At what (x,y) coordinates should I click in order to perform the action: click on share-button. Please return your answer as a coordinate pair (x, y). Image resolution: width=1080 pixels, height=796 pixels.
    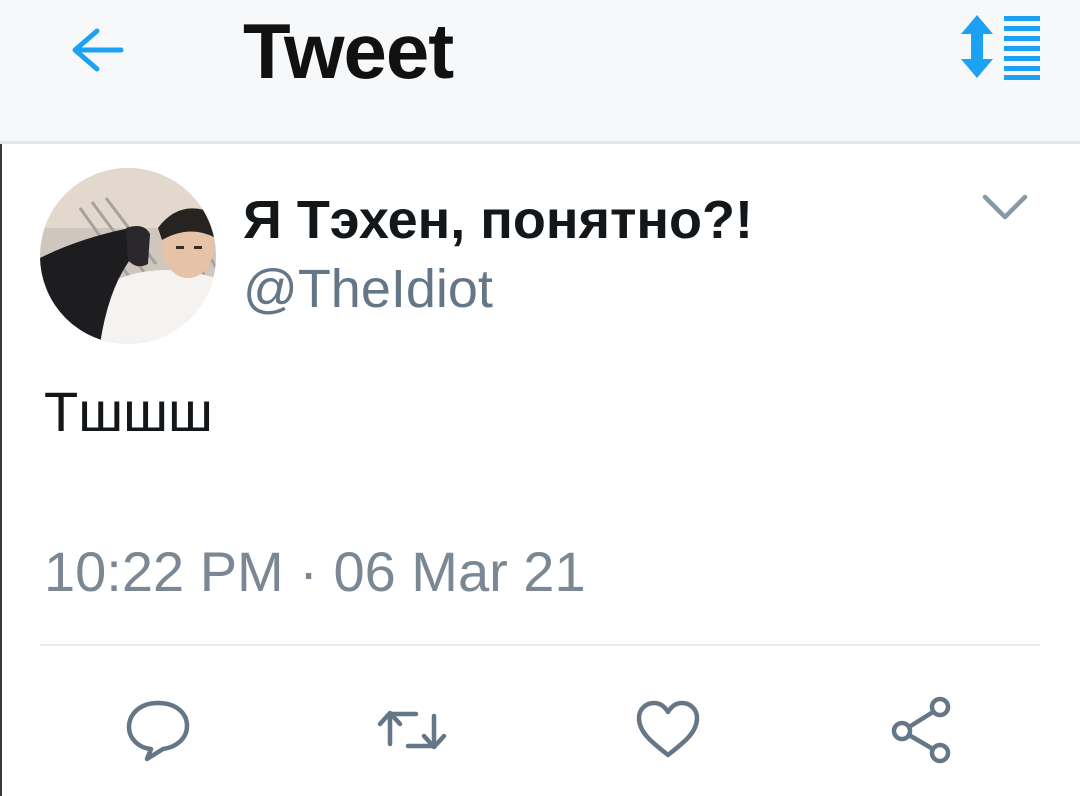
    Looking at the image, I should click on (922, 730).